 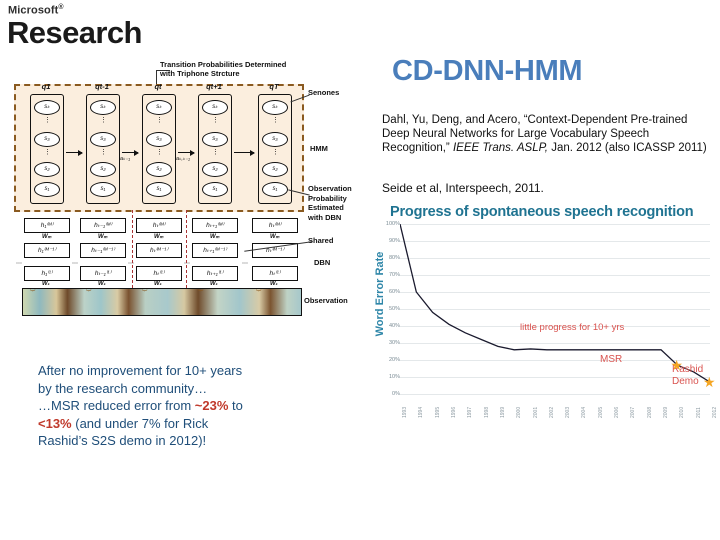 What do you see at coordinates (214, 284) in the screenshot?
I see `weight-label-first-3: W₁` at bounding box center [214, 284].